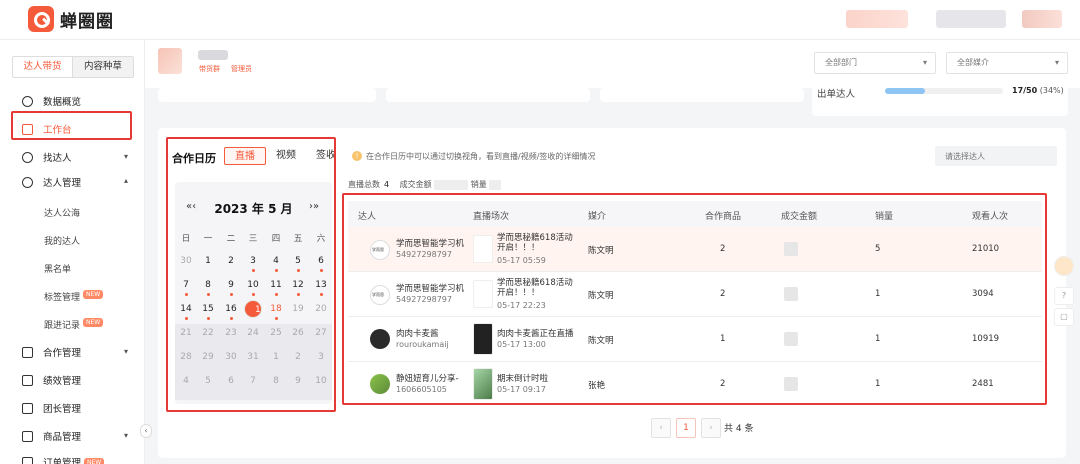  I want to click on chart-icon, so click(27, 380).